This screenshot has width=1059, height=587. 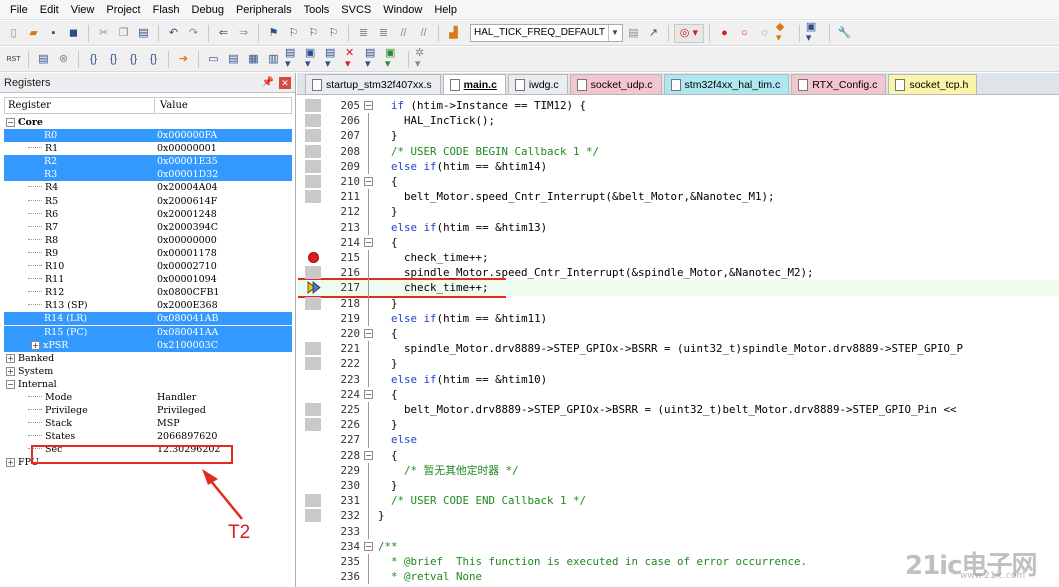 I want to click on window-layout-icon: ▣ ▾, so click(x=814, y=33).